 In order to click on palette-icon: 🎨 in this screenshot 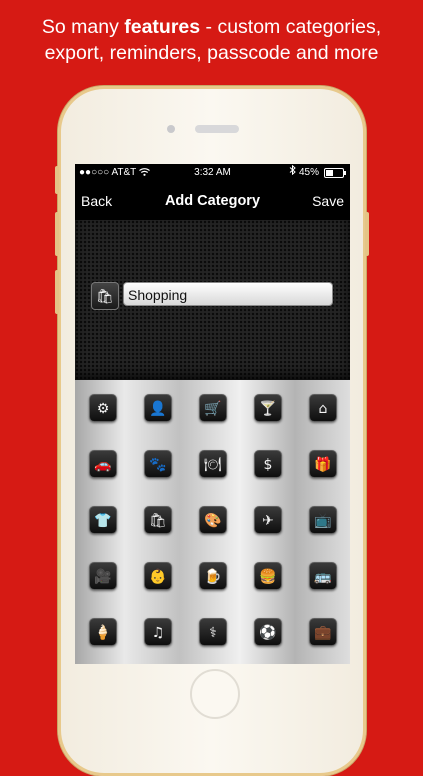, I will do `click(213, 520)`.